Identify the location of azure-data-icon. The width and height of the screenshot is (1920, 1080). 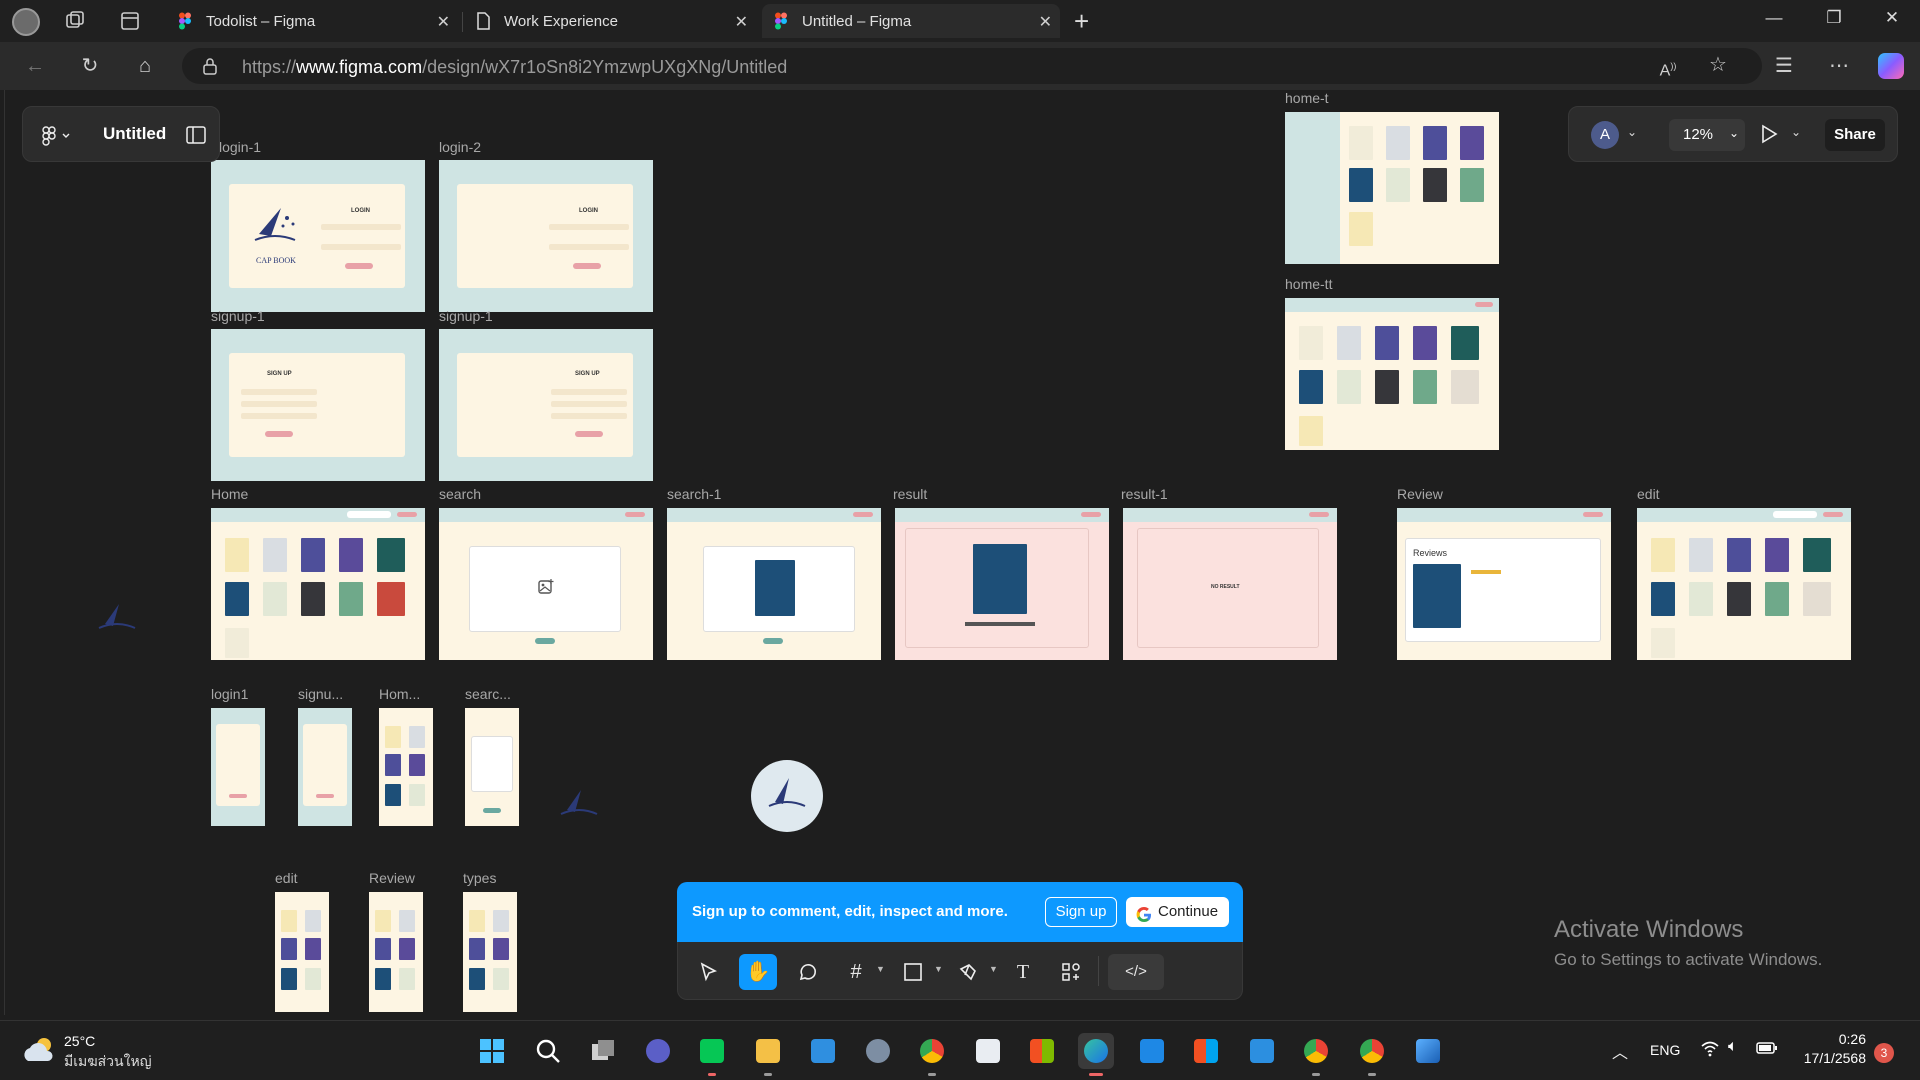
(1152, 1051).